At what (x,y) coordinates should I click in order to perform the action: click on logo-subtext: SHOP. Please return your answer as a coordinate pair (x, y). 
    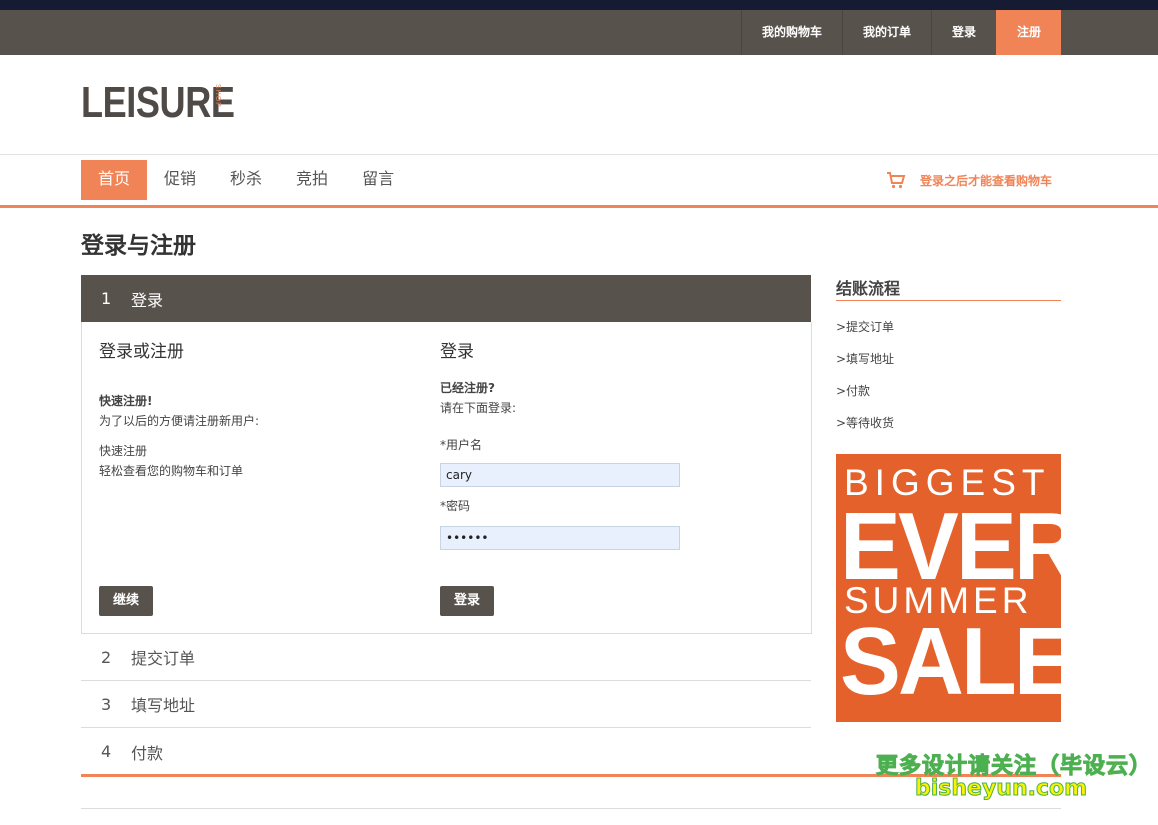
    Looking at the image, I should click on (217, 96).